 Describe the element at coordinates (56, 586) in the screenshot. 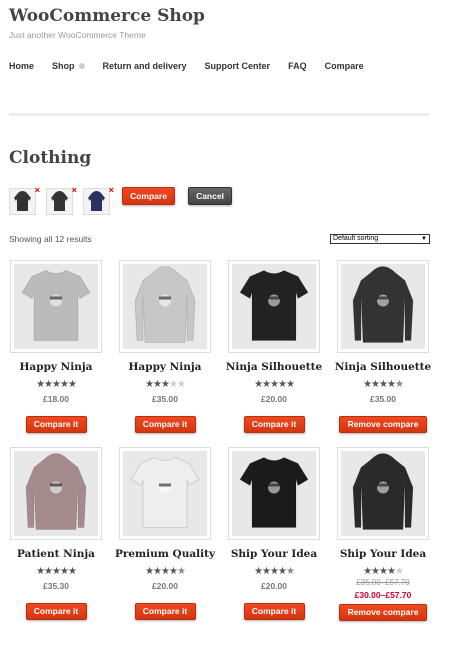

I see `product-price: £35.30` at that location.